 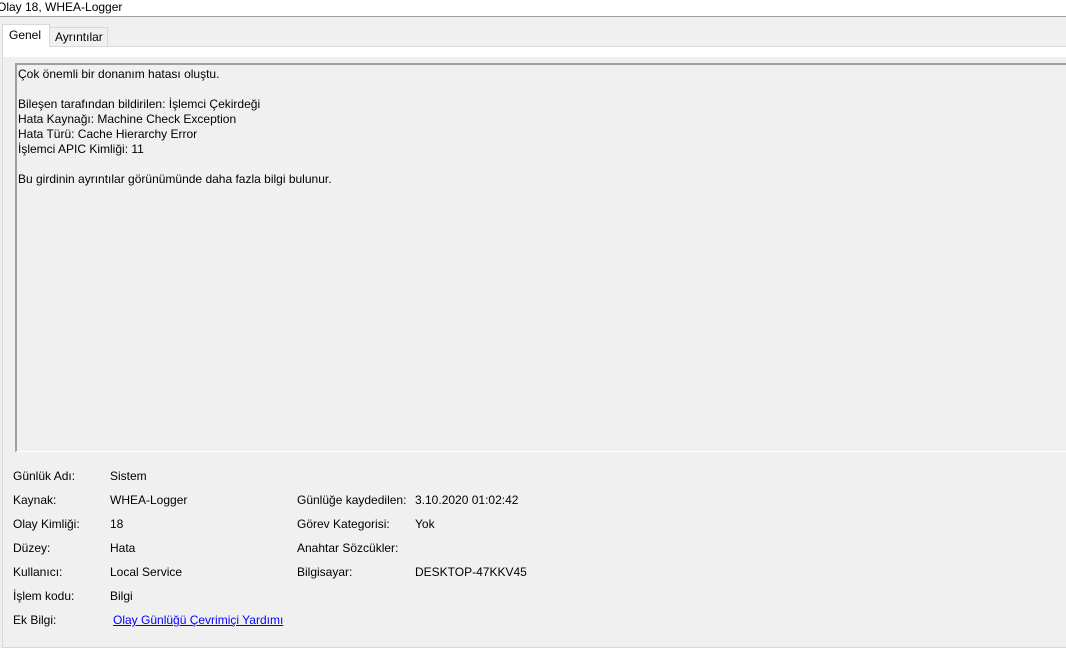 I want to click on keywords-label: Anahtar Sözcükler:, so click(x=348, y=548).